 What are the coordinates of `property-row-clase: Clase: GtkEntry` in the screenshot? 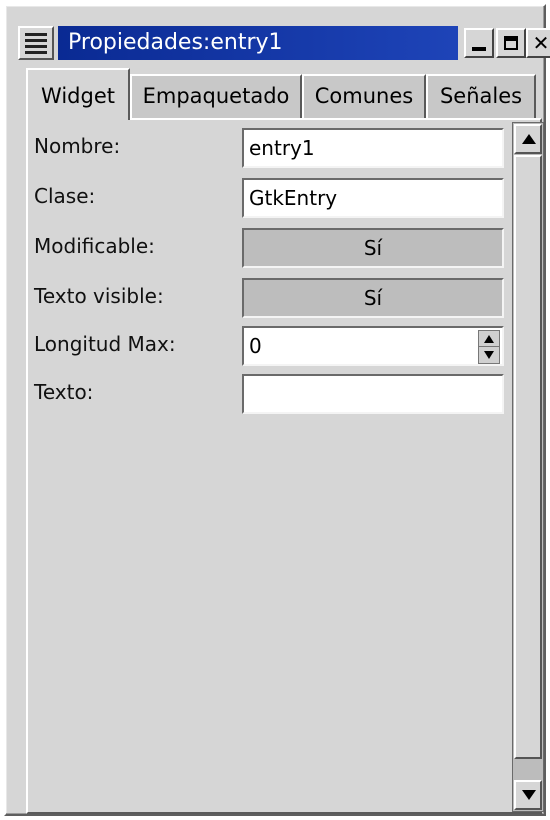 It's located at (269, 198).